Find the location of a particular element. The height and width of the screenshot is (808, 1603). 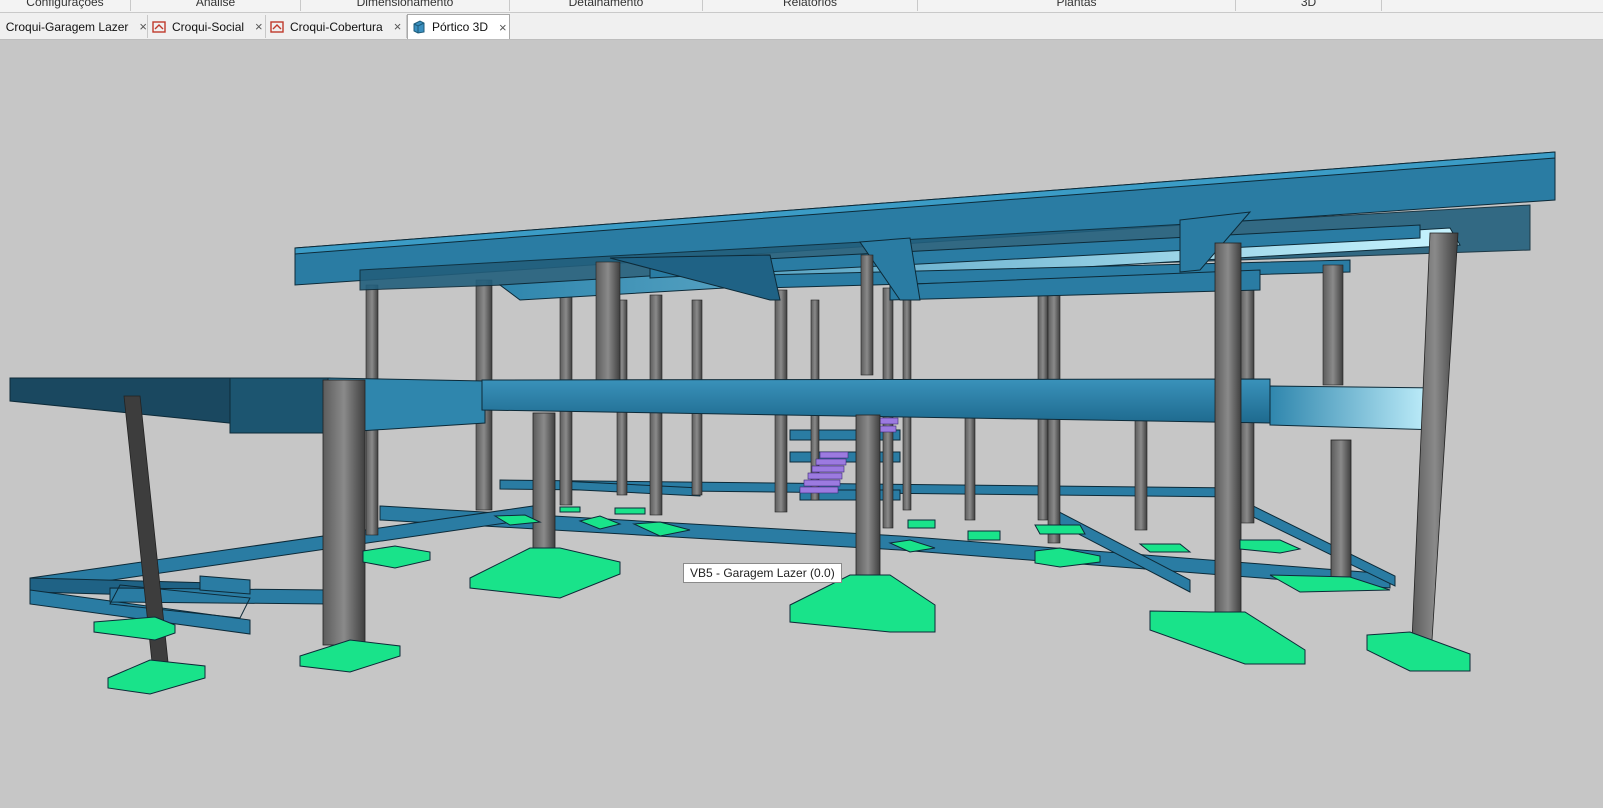

menu-analise: Análise is located at coordinates (216, 5).